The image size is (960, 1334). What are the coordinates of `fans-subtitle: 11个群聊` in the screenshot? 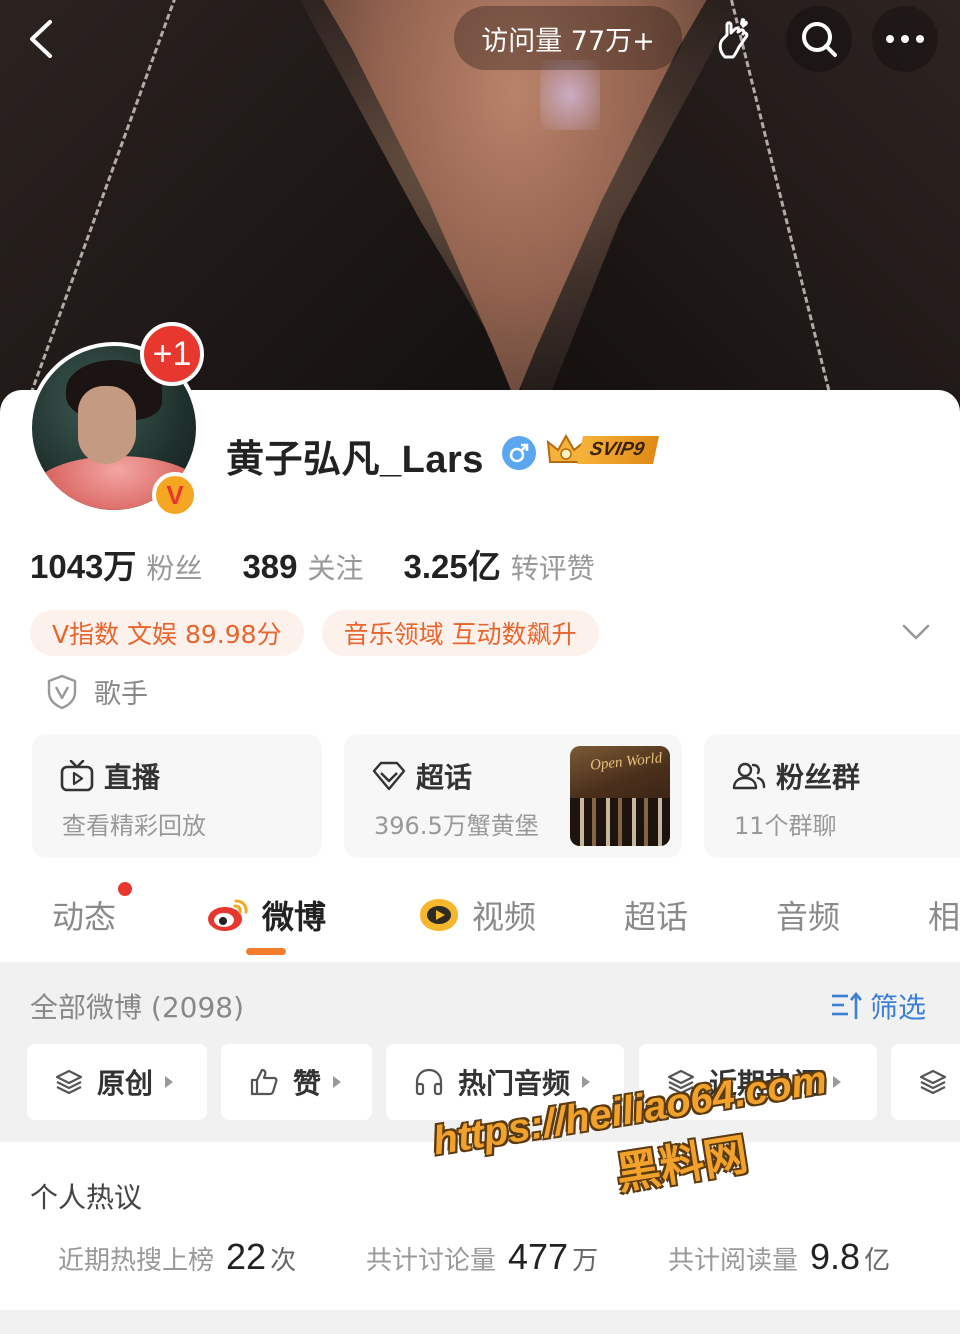 It's located at (785, 826).